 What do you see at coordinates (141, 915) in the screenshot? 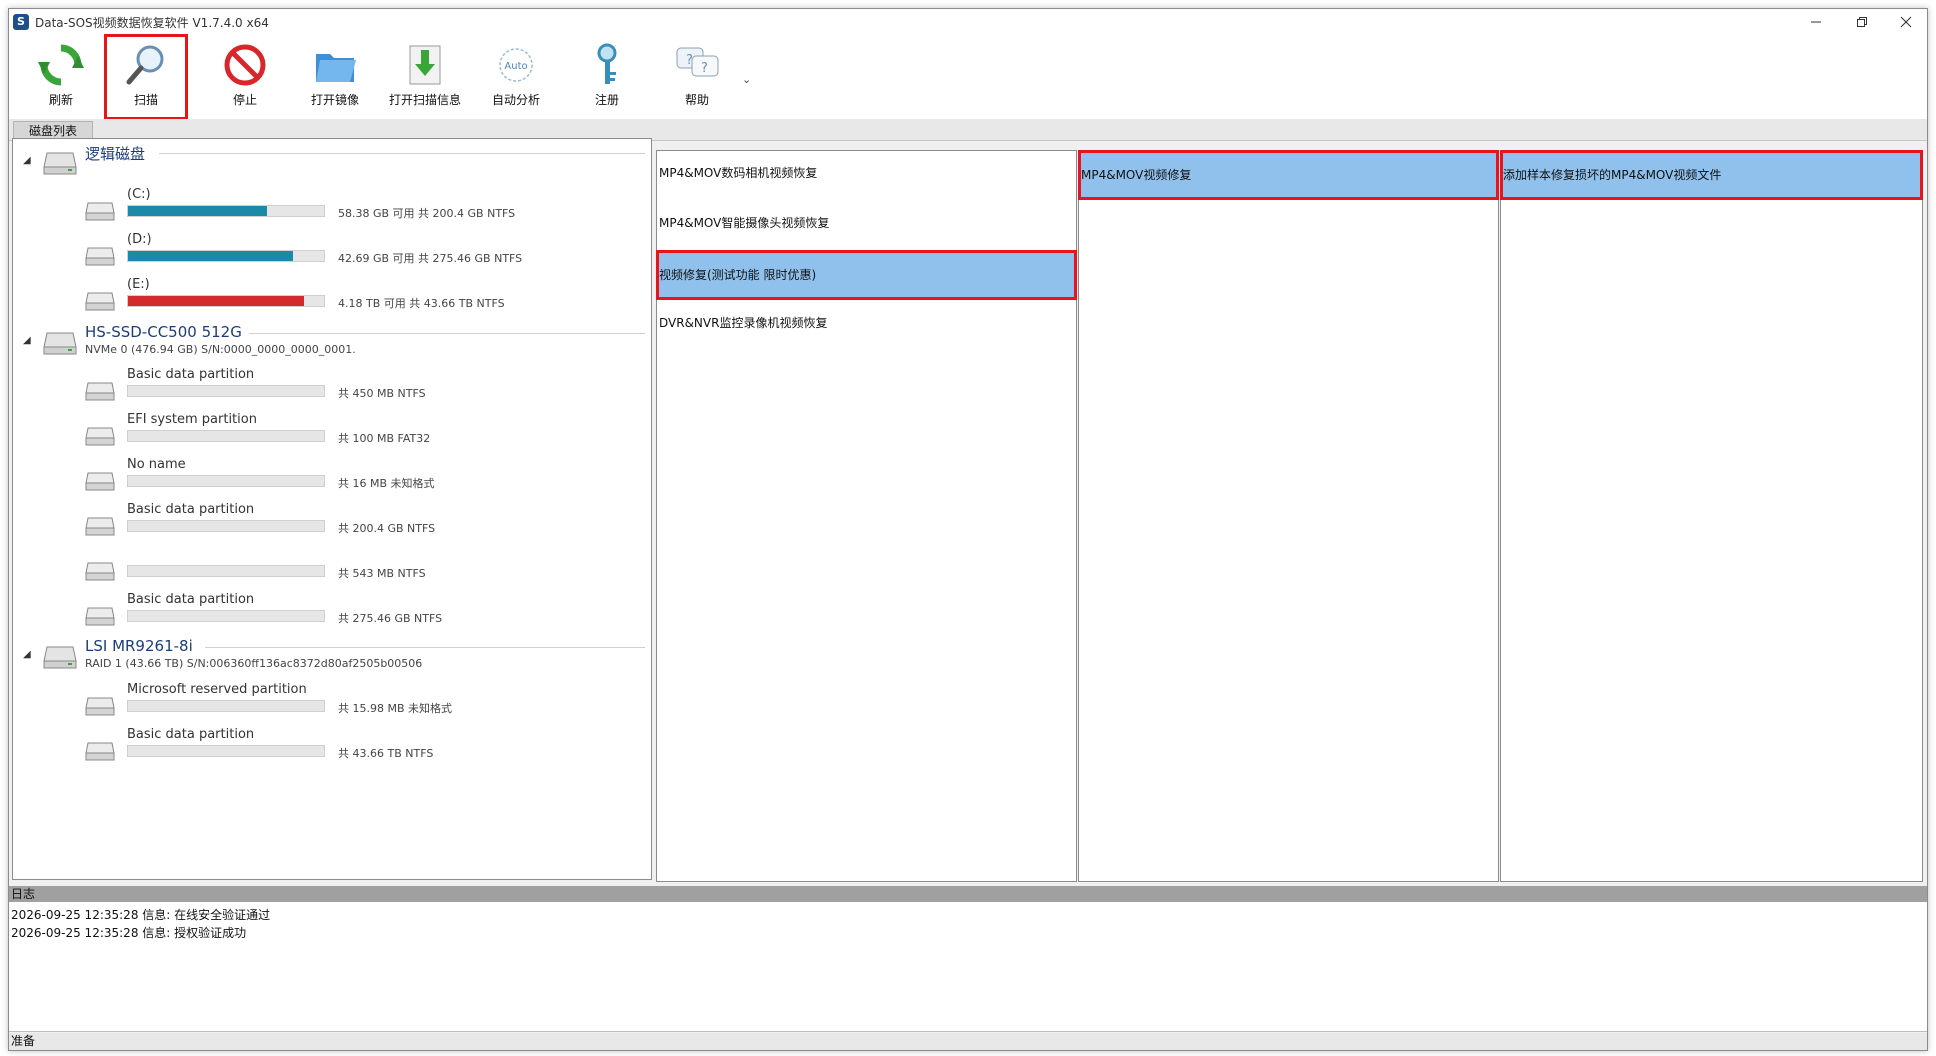
I see `log-line: 2026-09-25 12:35:28 信息: 在线安全验证通过` at bounding box center [141, 915].